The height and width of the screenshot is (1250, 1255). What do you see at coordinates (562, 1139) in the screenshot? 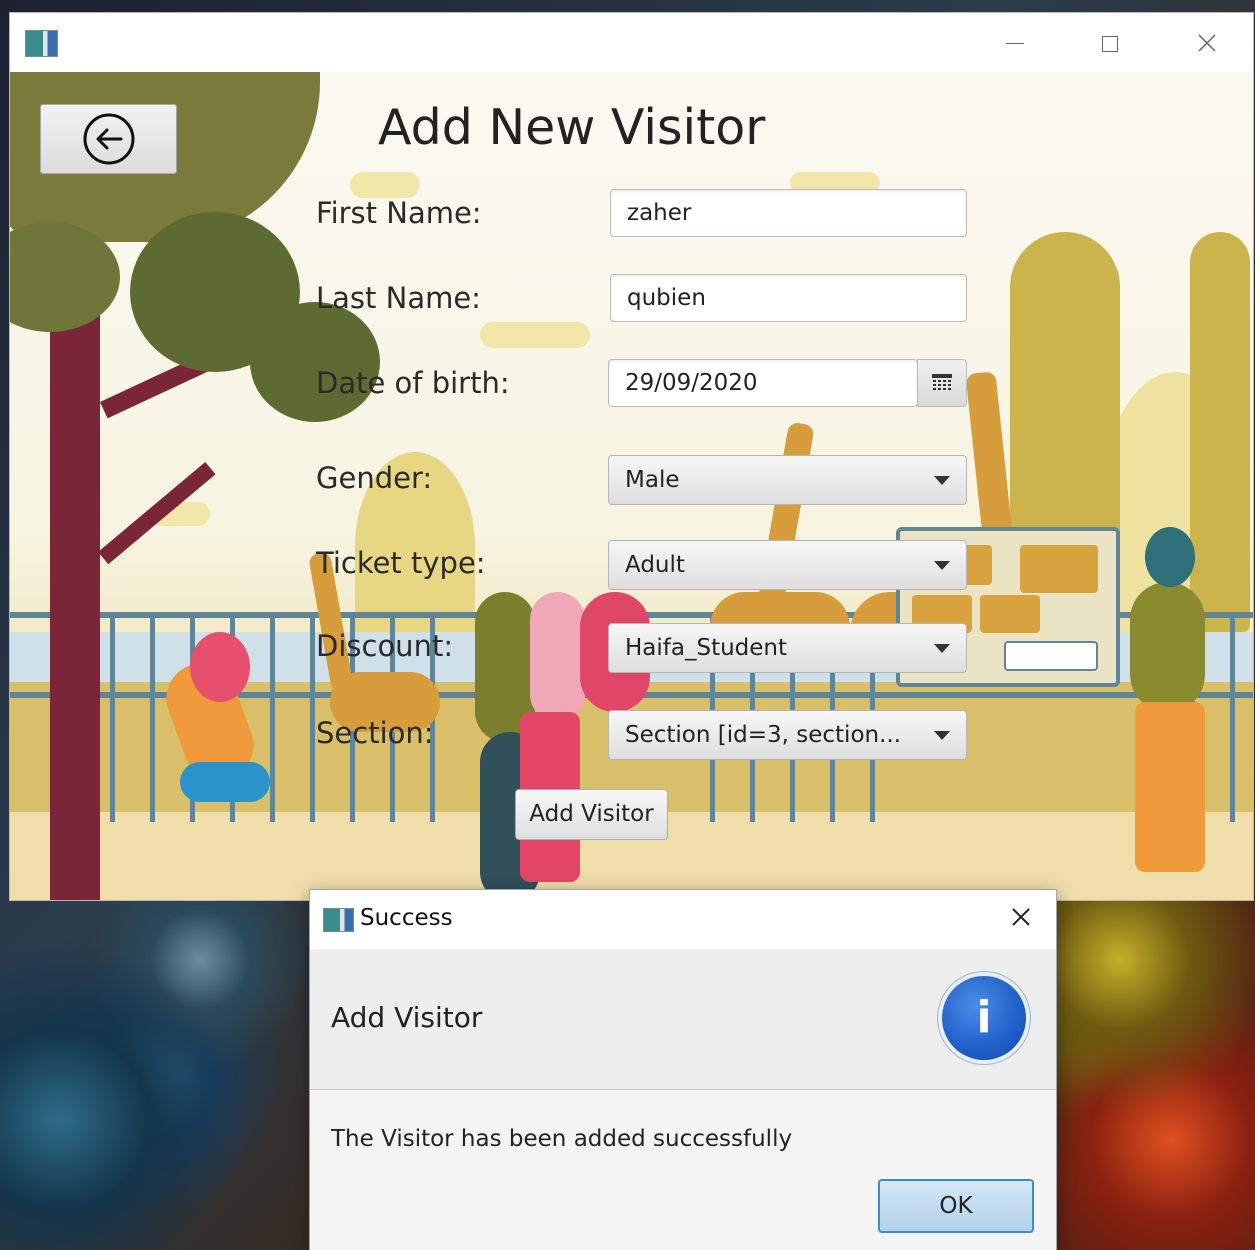
I see `dialog-message: The Visitor has been added successfully` at bounding box center [562, 1139].